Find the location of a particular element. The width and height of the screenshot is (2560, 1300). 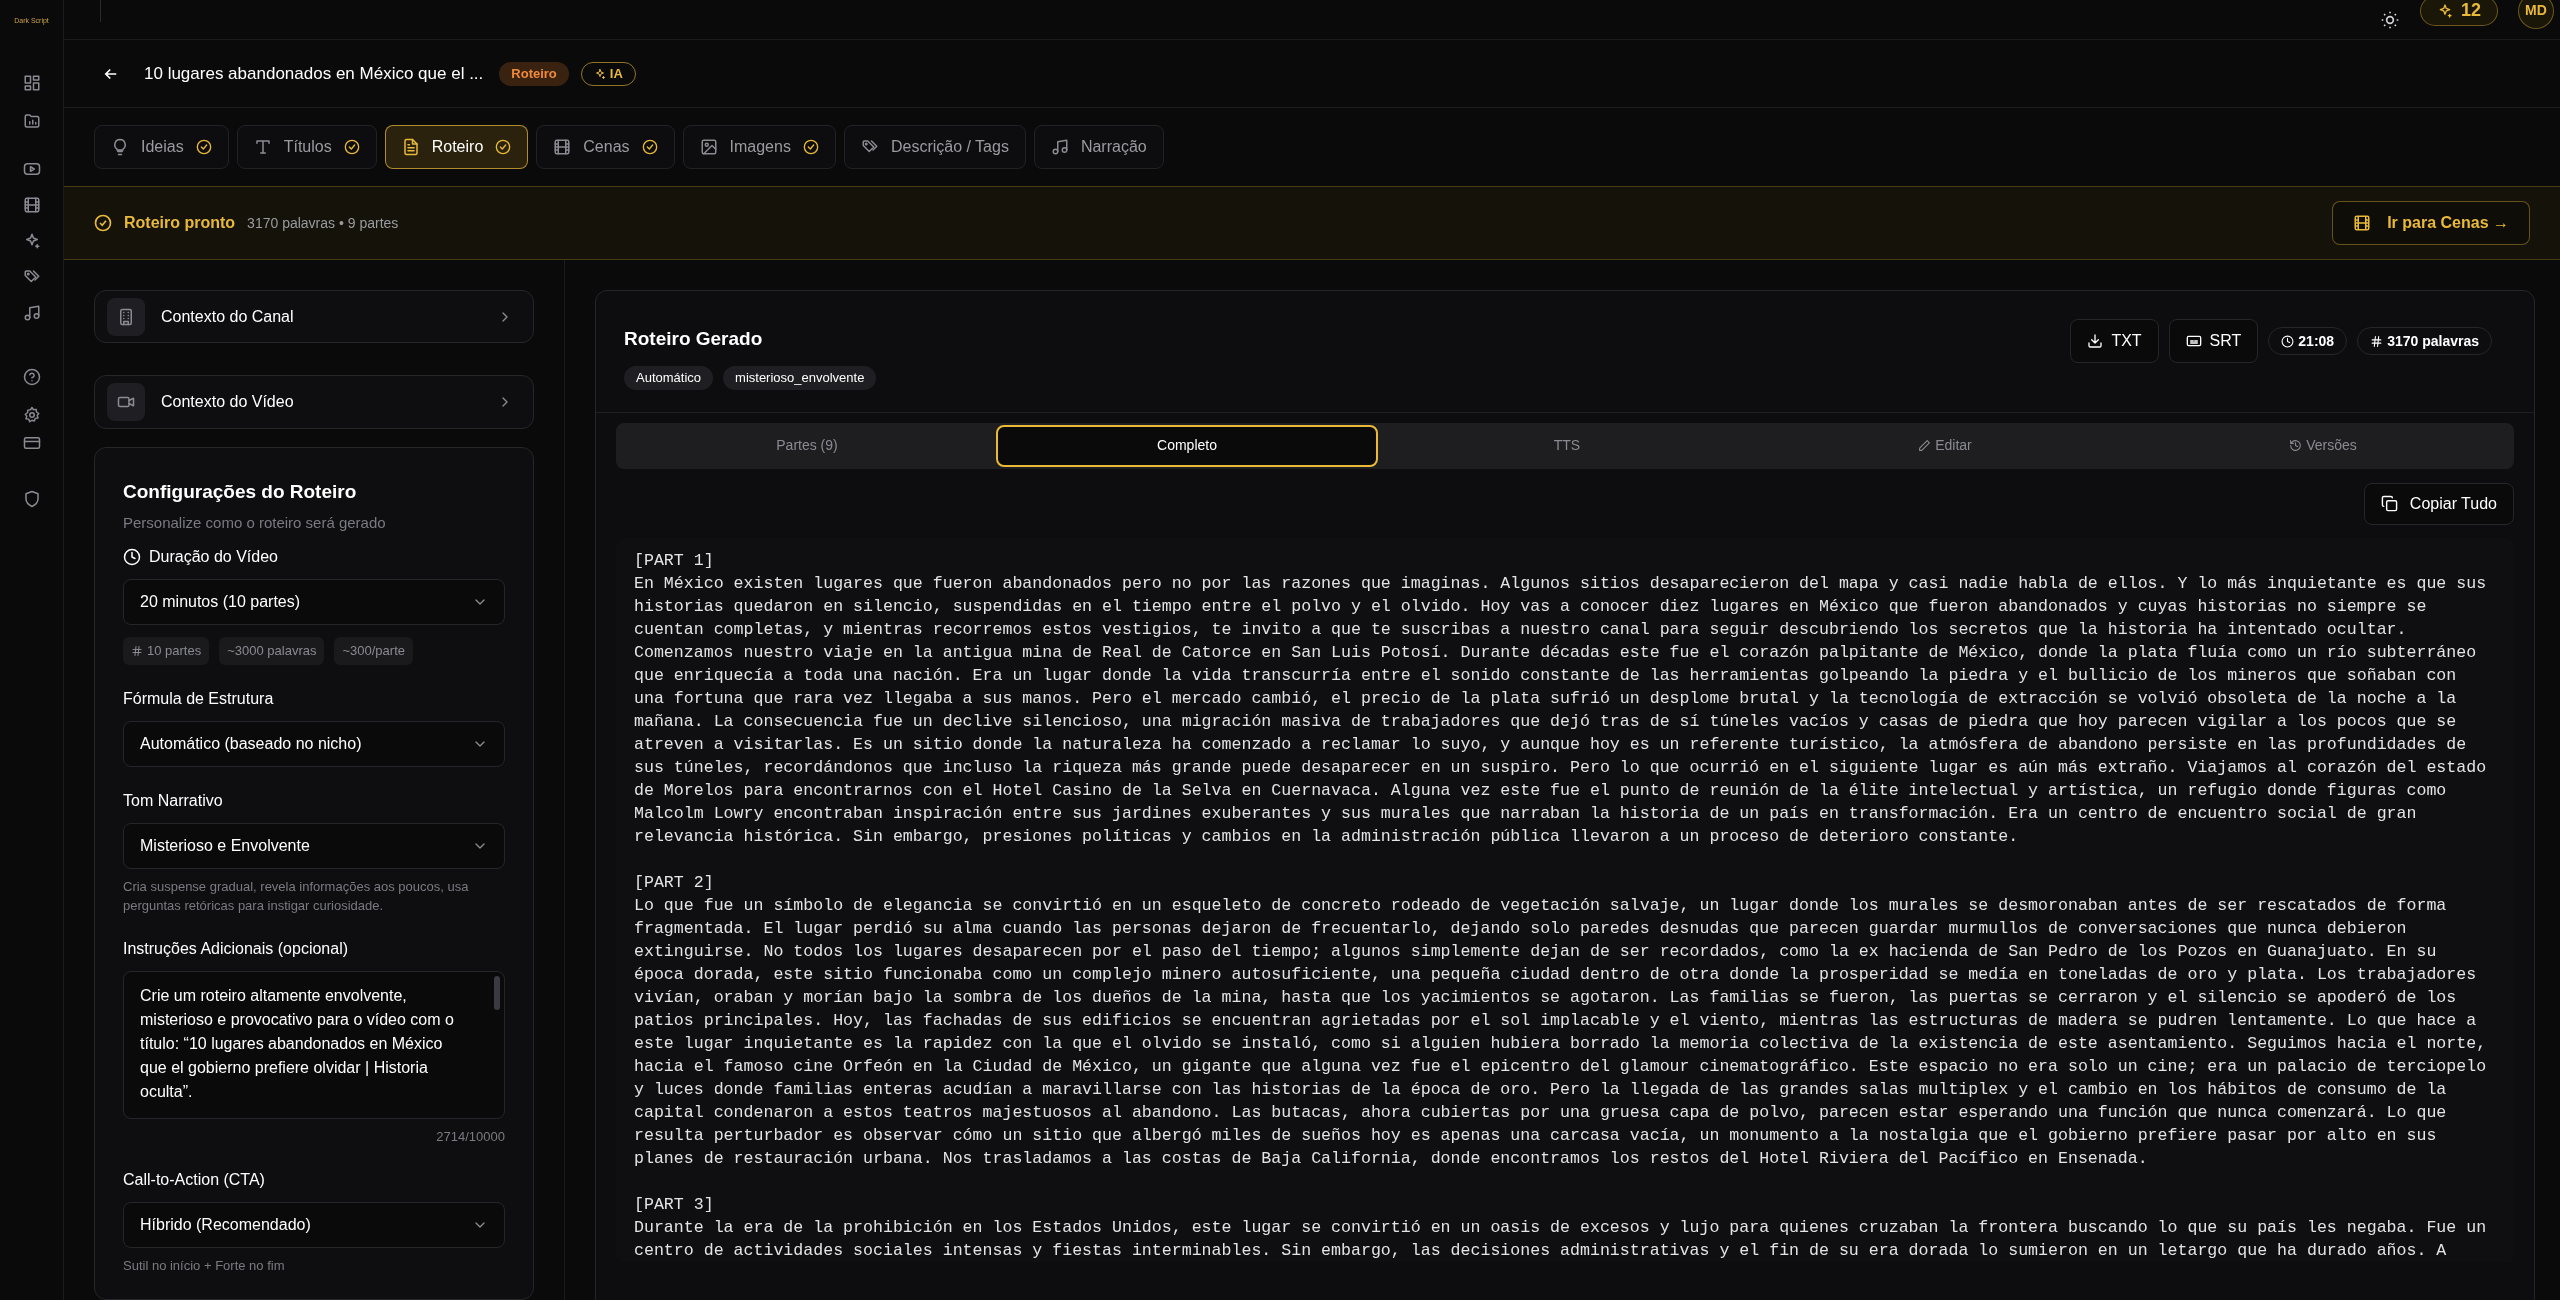

field-label: Instruções Adicionais (opcional) is located at coordinates (235, 948).